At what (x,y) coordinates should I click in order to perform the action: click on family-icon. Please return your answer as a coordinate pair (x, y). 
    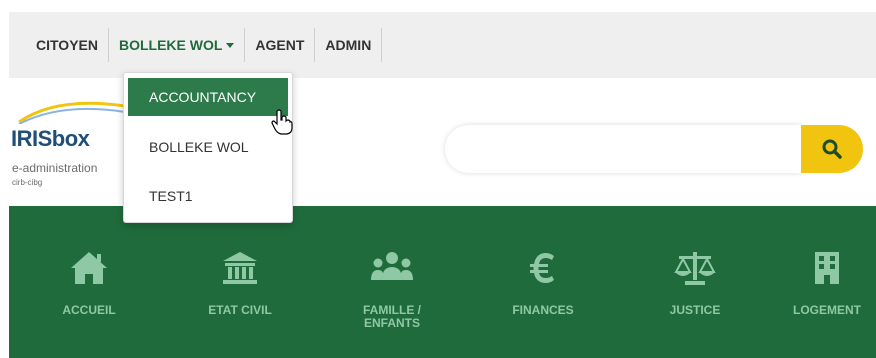
    Looking at the image, I should click on (392, 266).